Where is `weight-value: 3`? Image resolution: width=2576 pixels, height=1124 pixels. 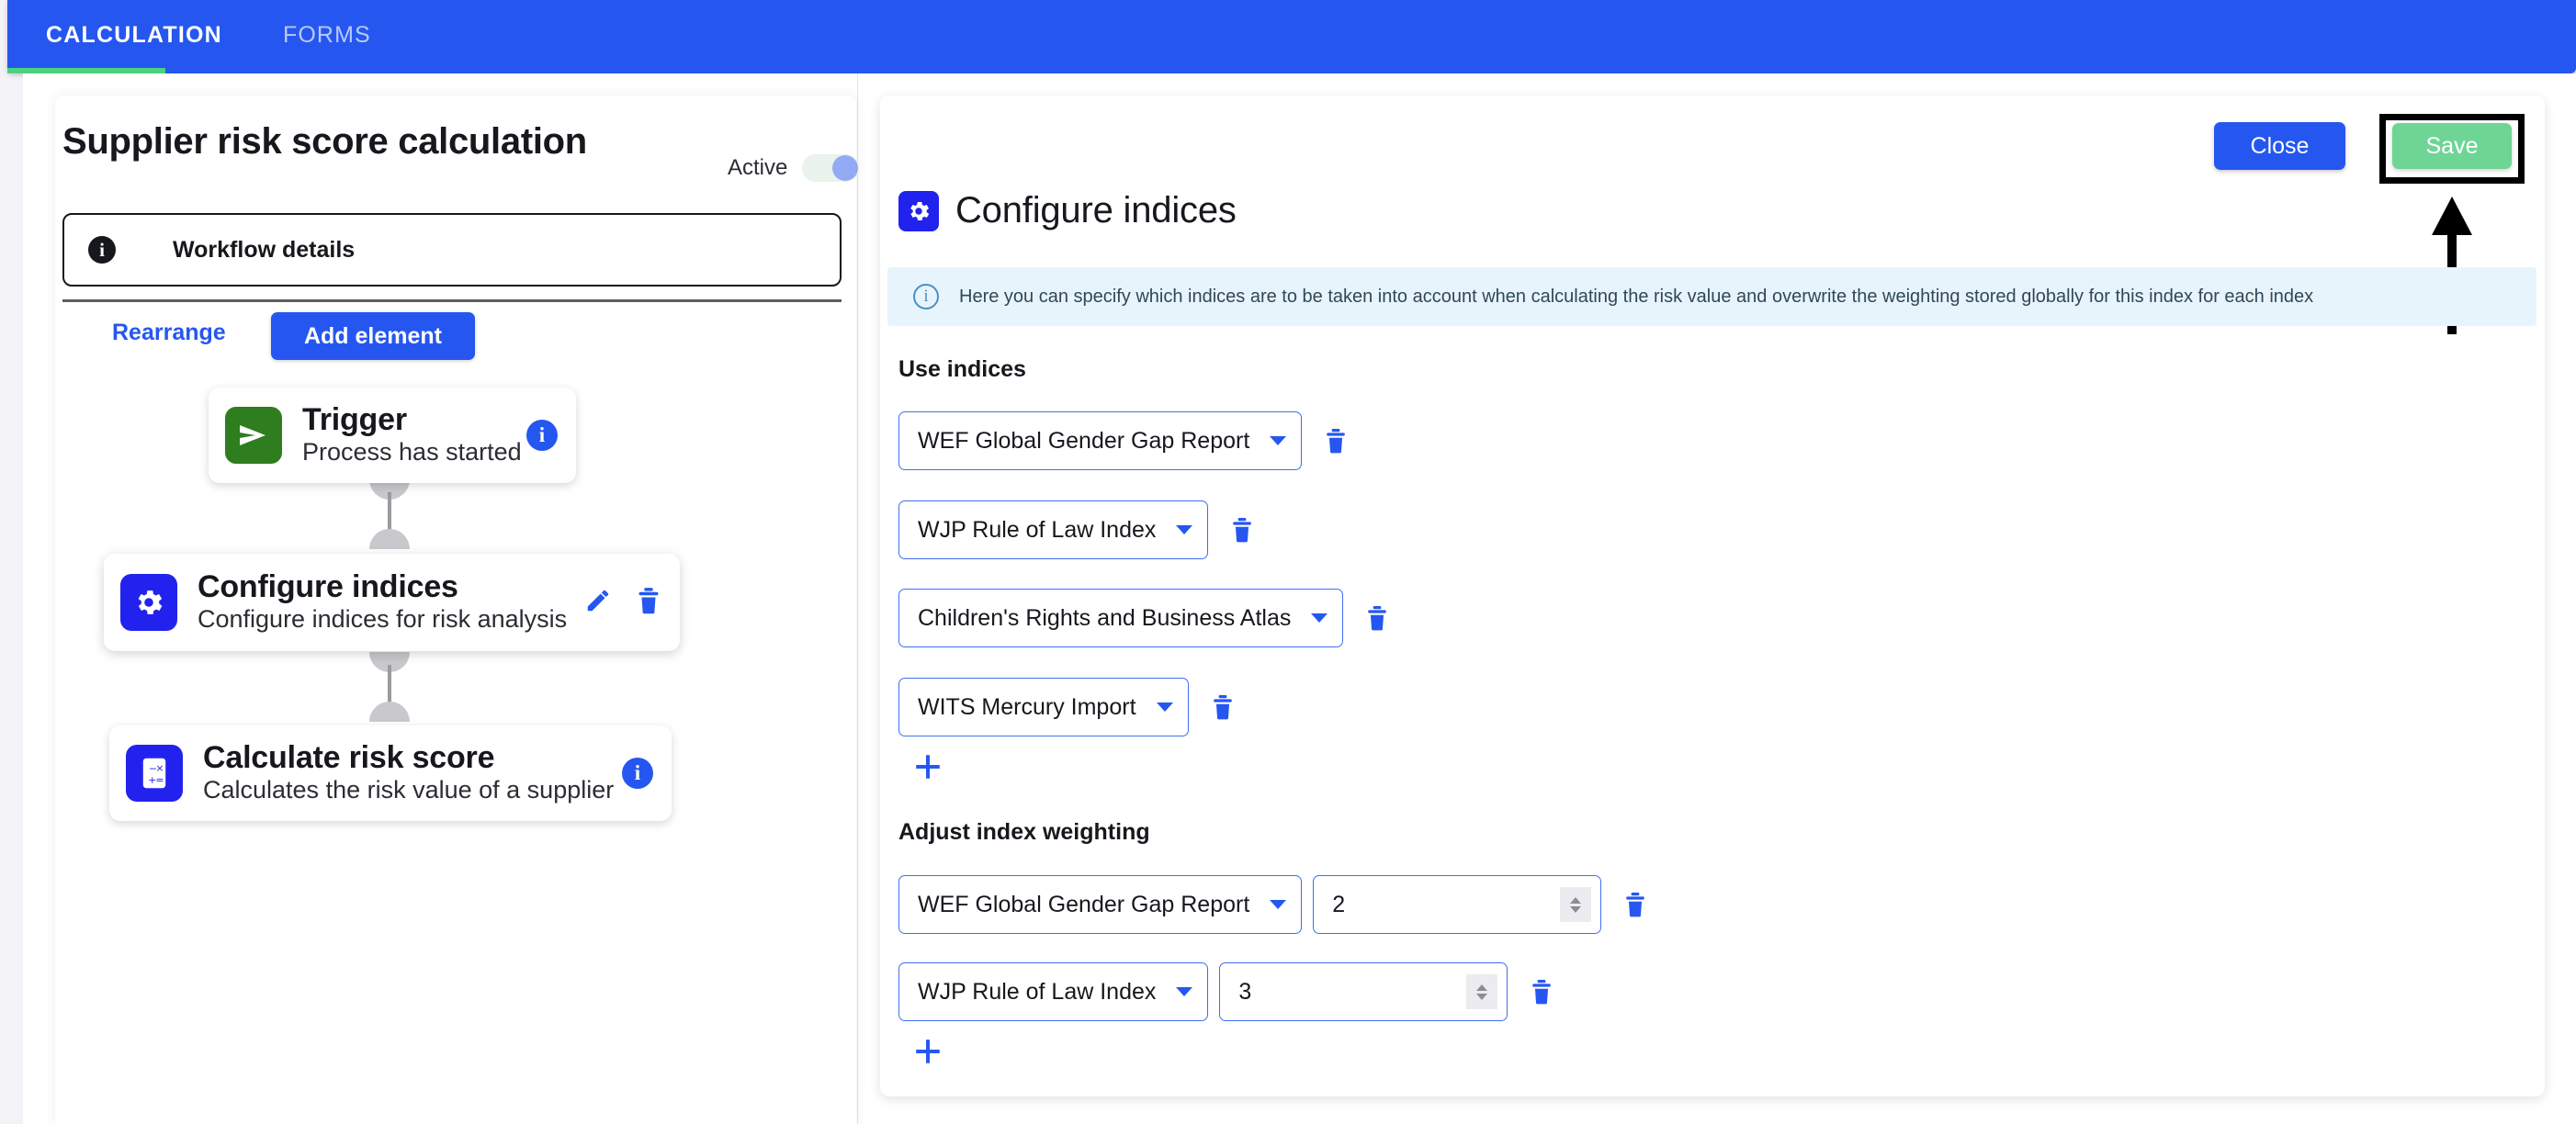 weight-value: 3 is located at coordinates (1245, 991).